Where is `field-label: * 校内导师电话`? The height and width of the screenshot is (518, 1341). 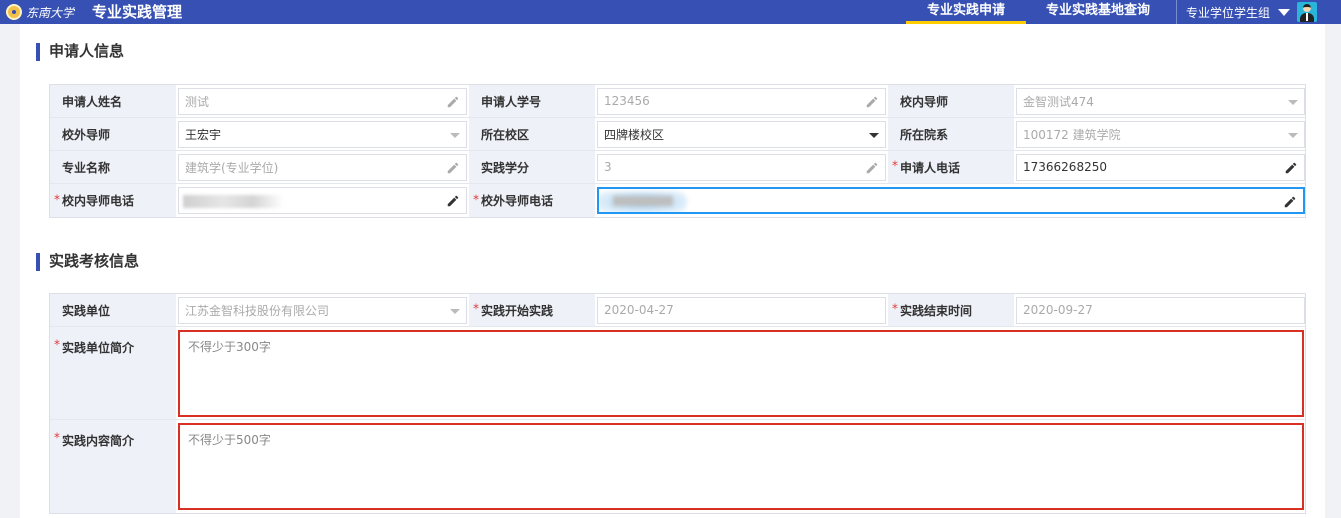 field-label: * 校内导师电话 is located at coordinates (113, 200).